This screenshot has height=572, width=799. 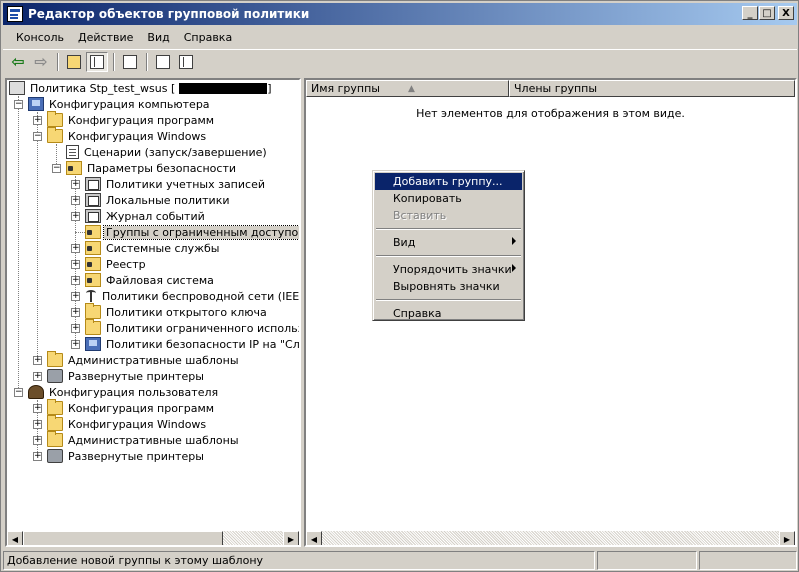 I want to click on folder-up-icon, so click(x=74, y=61).